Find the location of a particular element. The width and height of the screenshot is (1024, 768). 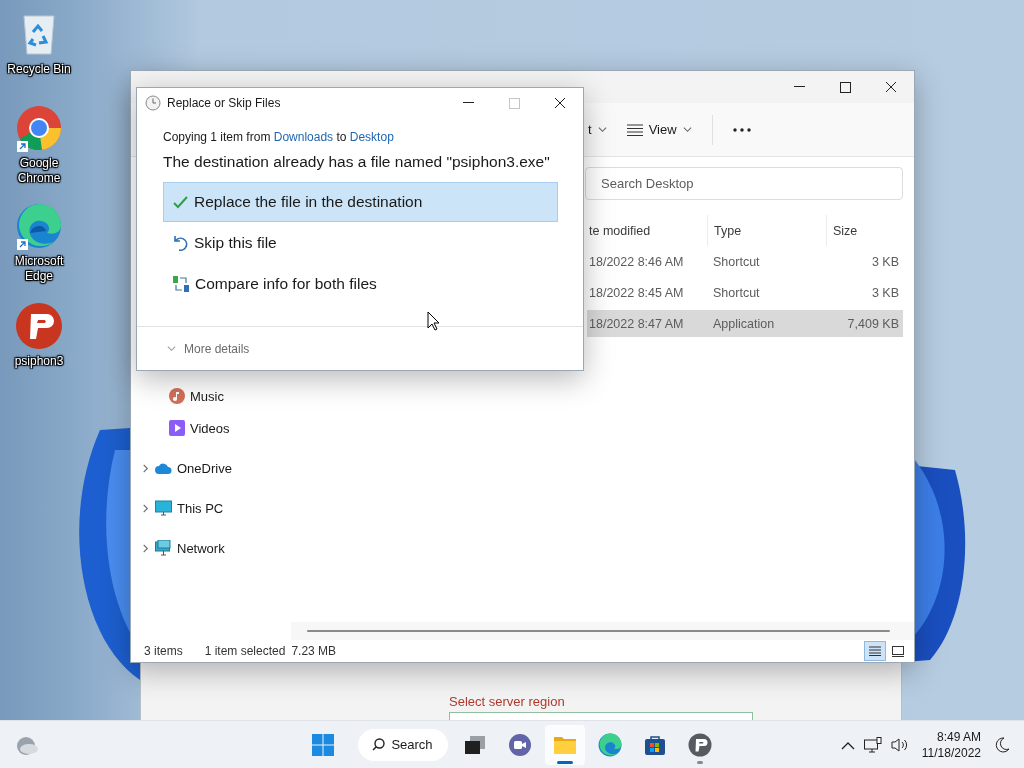

choice-option: Compare info for both files is located at coordinates (360, 284).